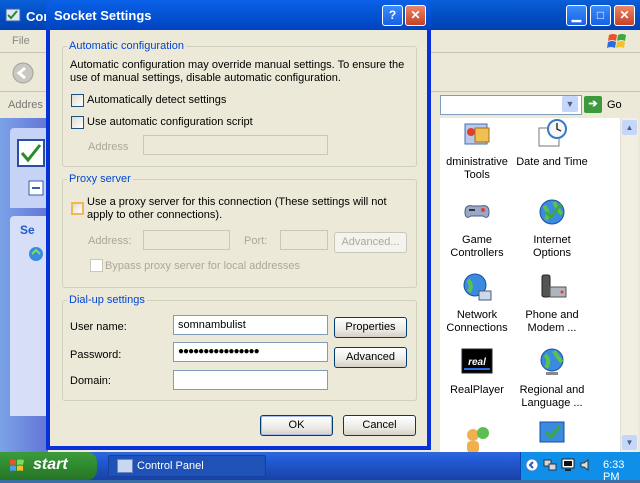 This screenshot has height=483, width=640. I want to click on start-label: start, so click(50, 464).